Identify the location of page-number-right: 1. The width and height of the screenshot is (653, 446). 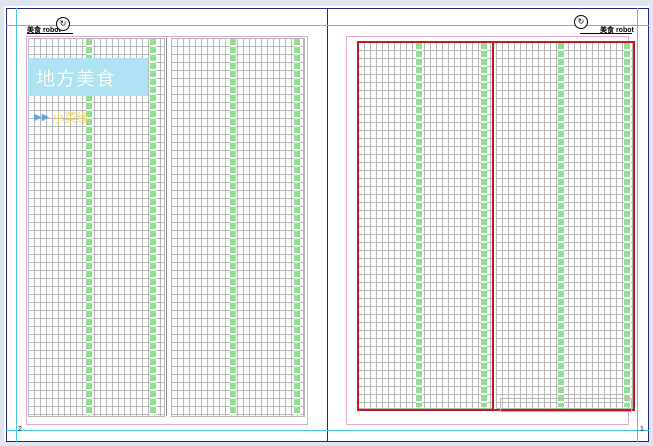
(642, 429).